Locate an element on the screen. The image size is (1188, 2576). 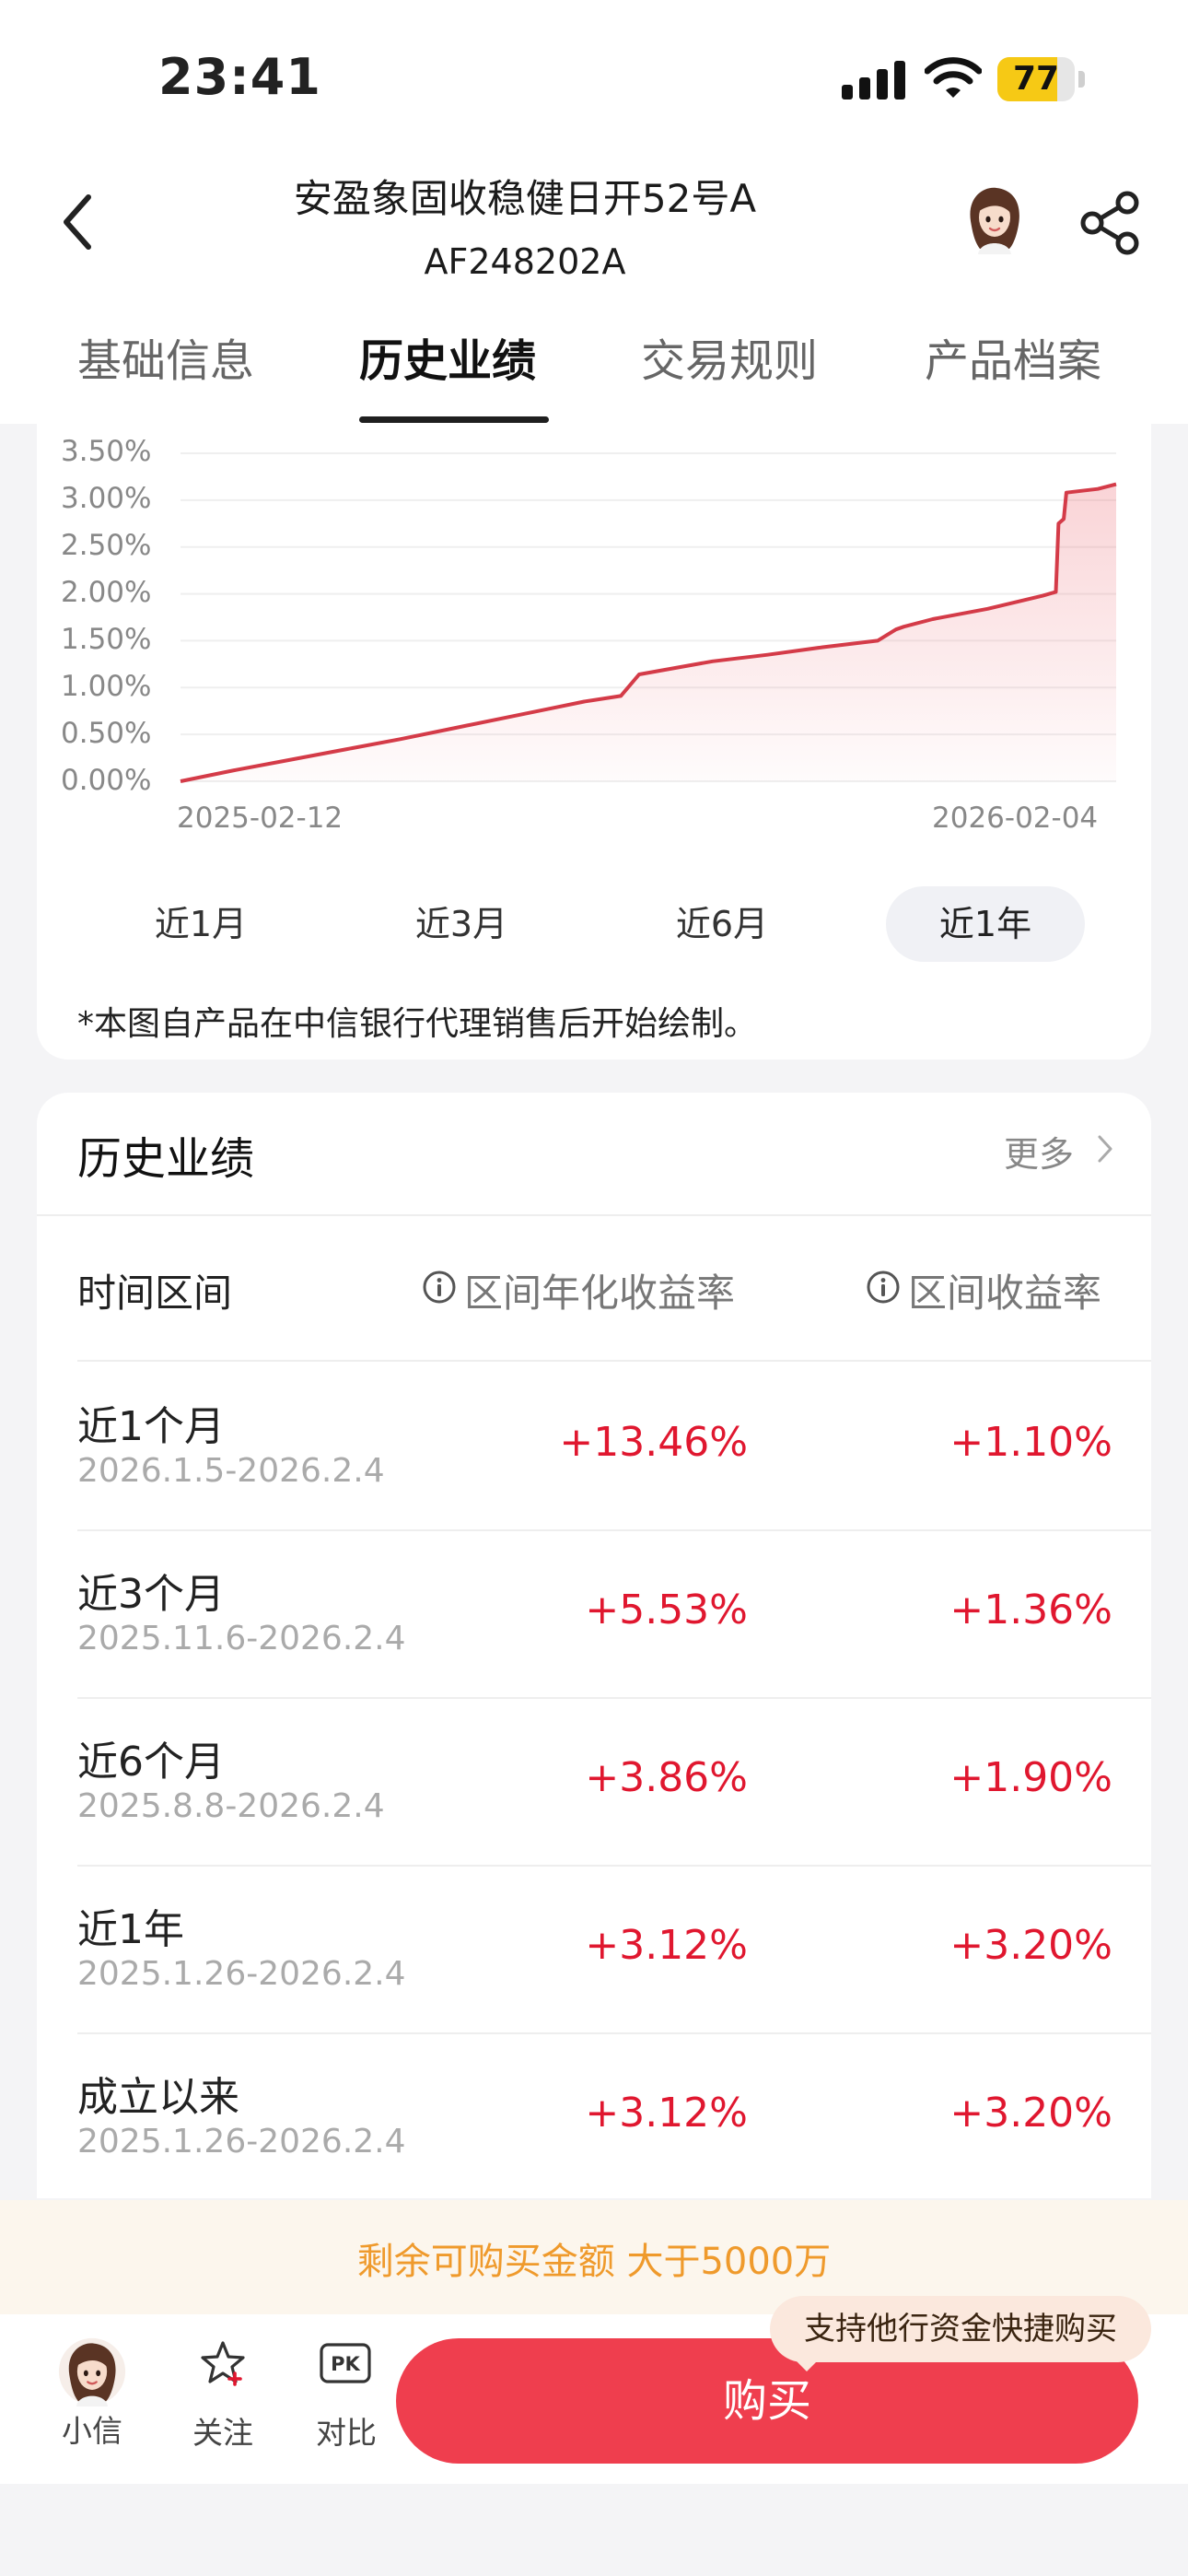
star-add-icon is located at coordinates (223, 2364).